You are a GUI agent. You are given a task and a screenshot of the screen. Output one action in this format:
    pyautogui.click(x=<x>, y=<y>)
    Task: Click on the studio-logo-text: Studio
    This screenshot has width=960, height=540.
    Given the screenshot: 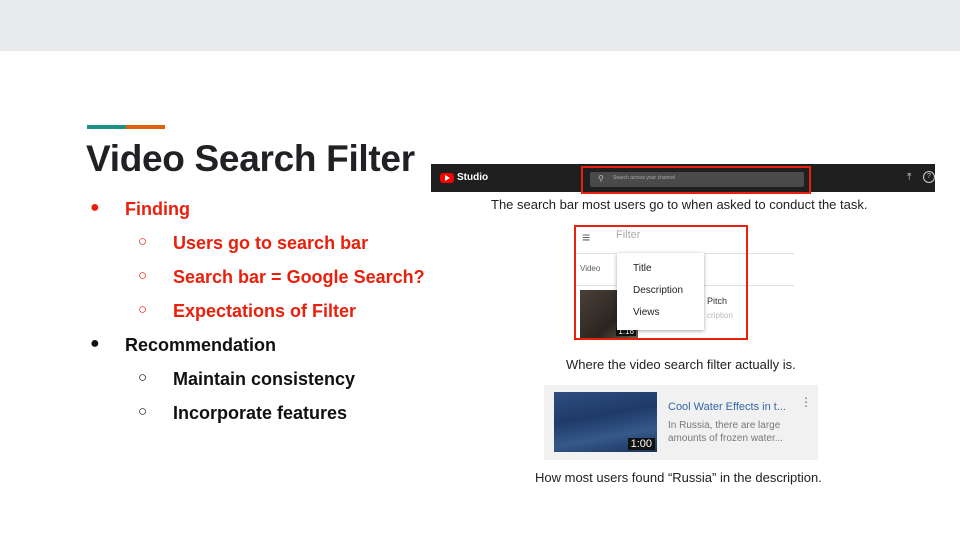 What is the action you would take?
    pyautogui.click(x=473, y=177)
    